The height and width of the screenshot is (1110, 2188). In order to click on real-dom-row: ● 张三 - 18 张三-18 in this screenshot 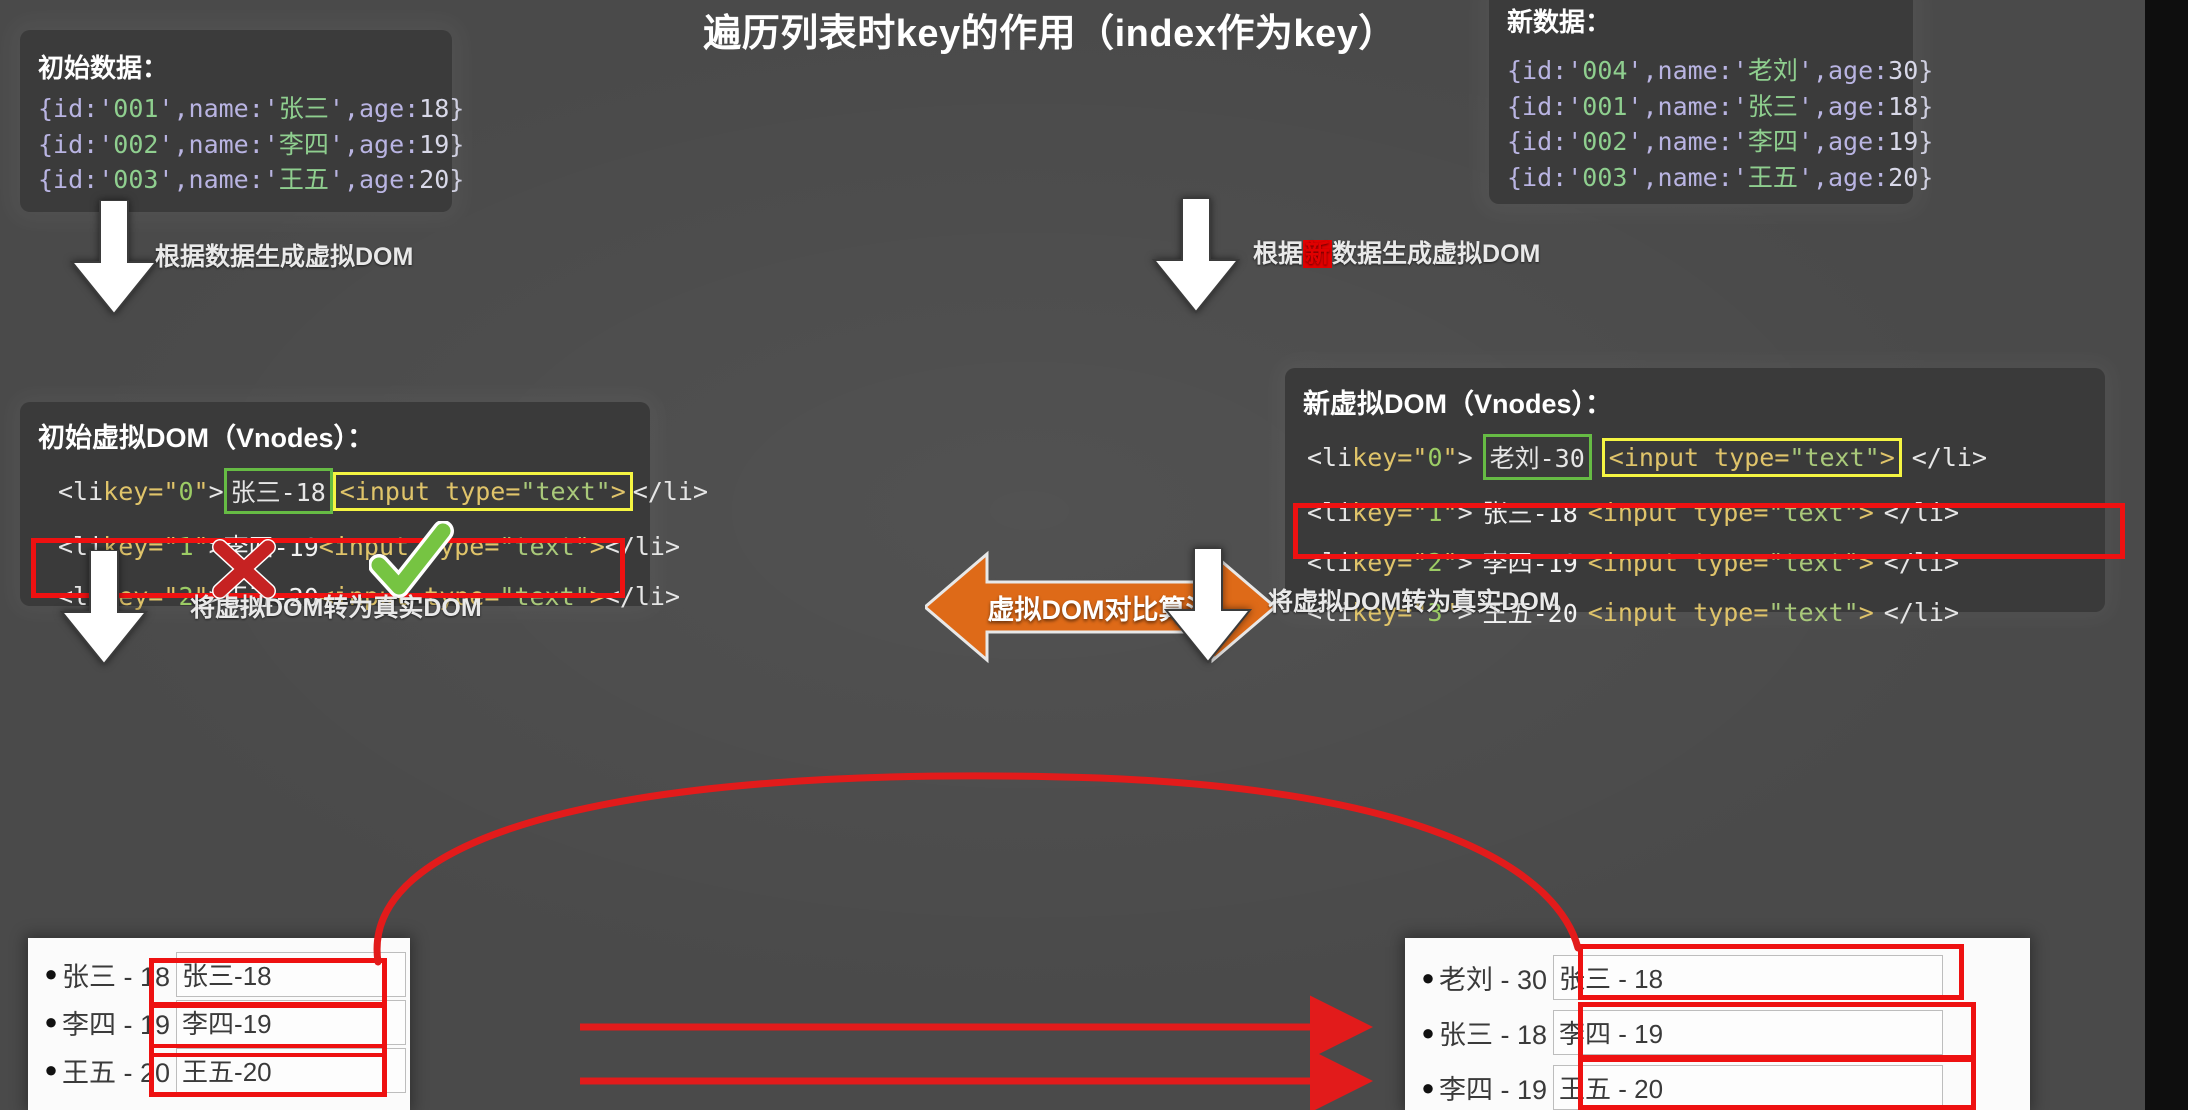, I will do `click(225, 974)`.